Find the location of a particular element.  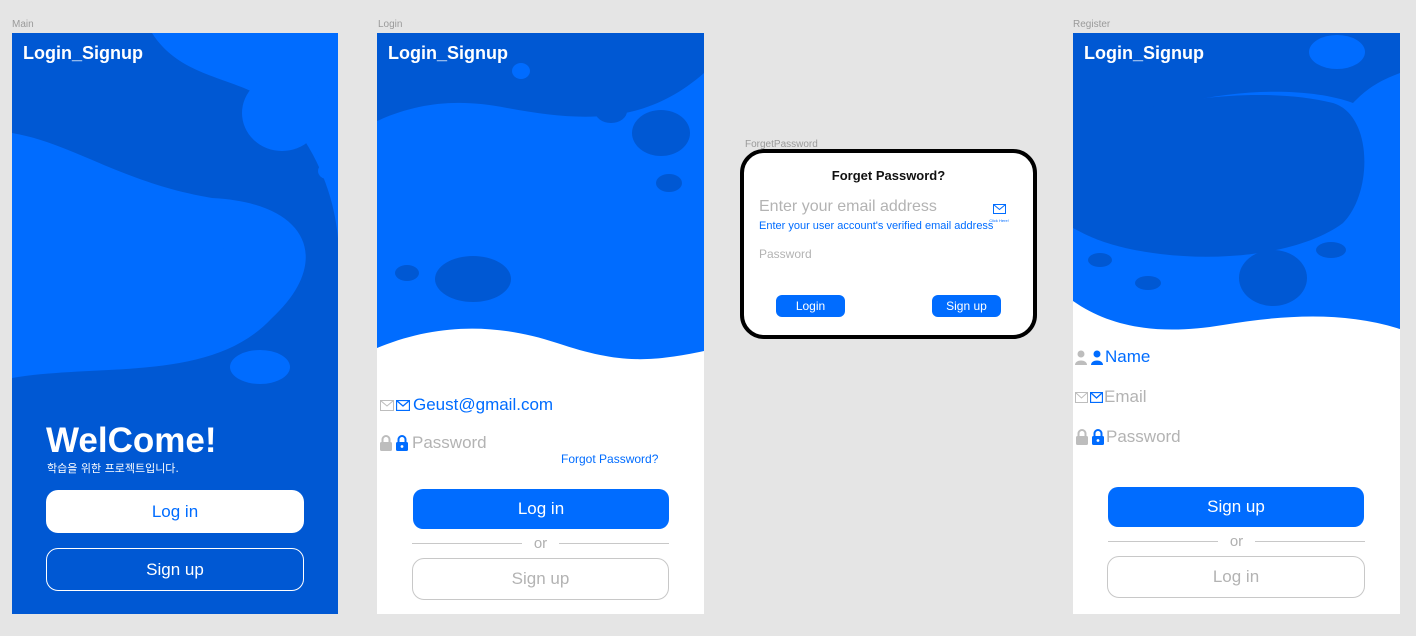

email-placeholder: Email is located at coordinates (1125, 396).